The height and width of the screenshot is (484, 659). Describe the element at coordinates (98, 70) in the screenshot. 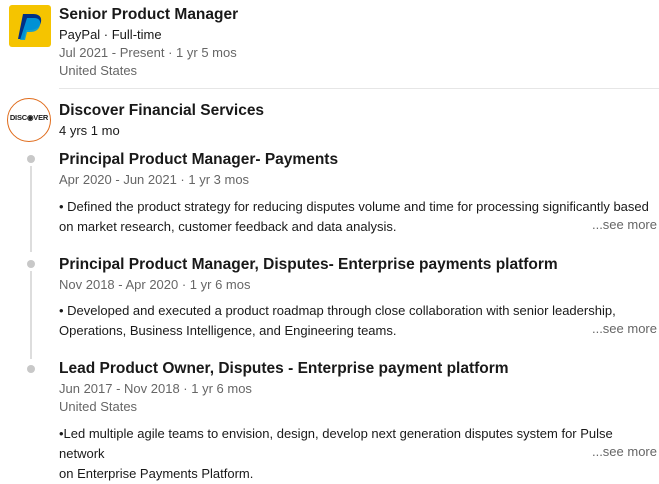

I see `paypal-location: United States` at that location.